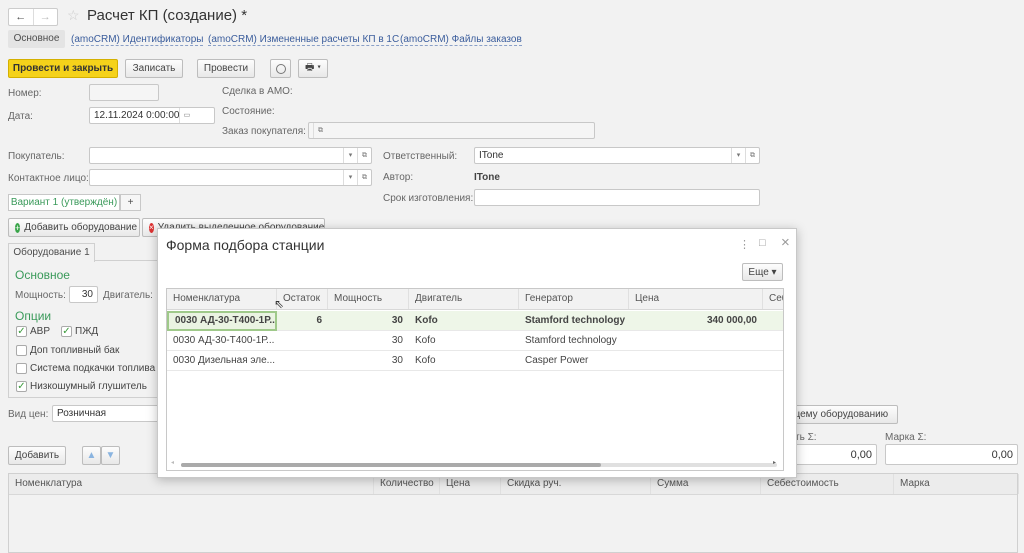 The height and width of the screenshot is (553, 1024). I want to click on term-input, so click(617, 197).